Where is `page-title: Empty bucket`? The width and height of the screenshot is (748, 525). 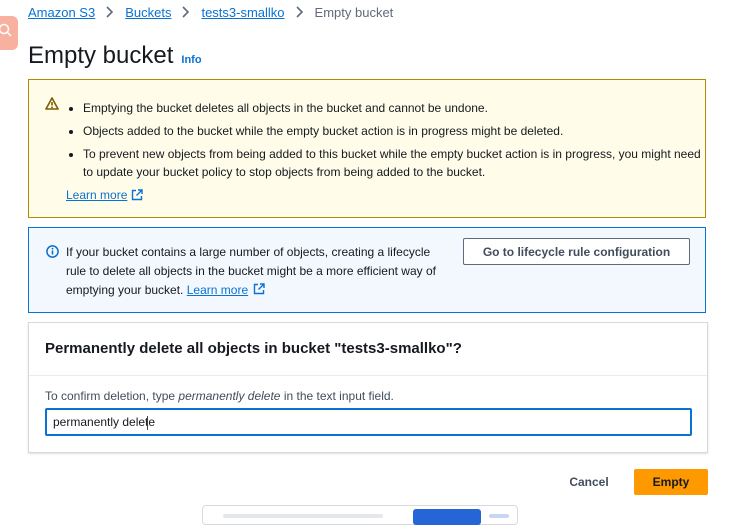 page-title: Empty bucket is located at coordinates (101, 55).